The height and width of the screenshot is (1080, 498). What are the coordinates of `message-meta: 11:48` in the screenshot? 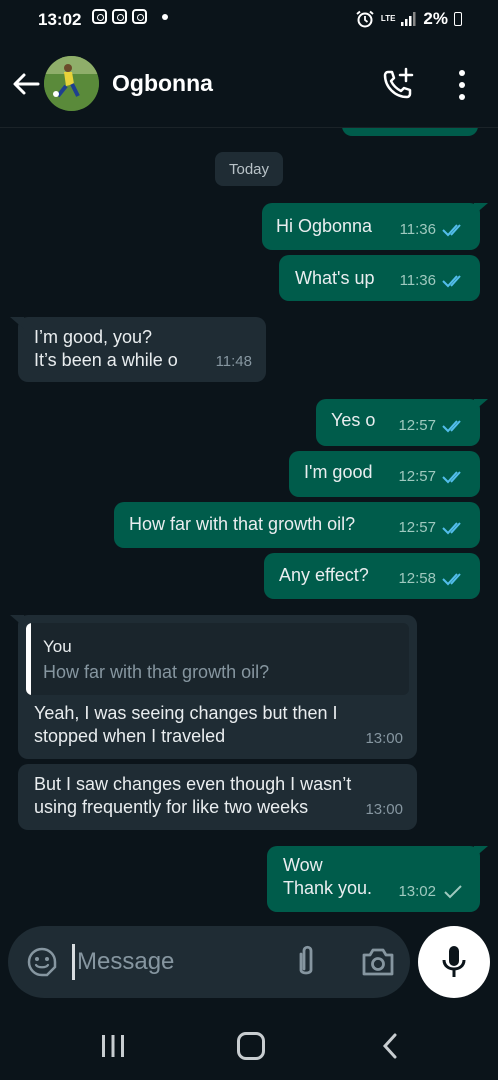 It's located at (234, 361).